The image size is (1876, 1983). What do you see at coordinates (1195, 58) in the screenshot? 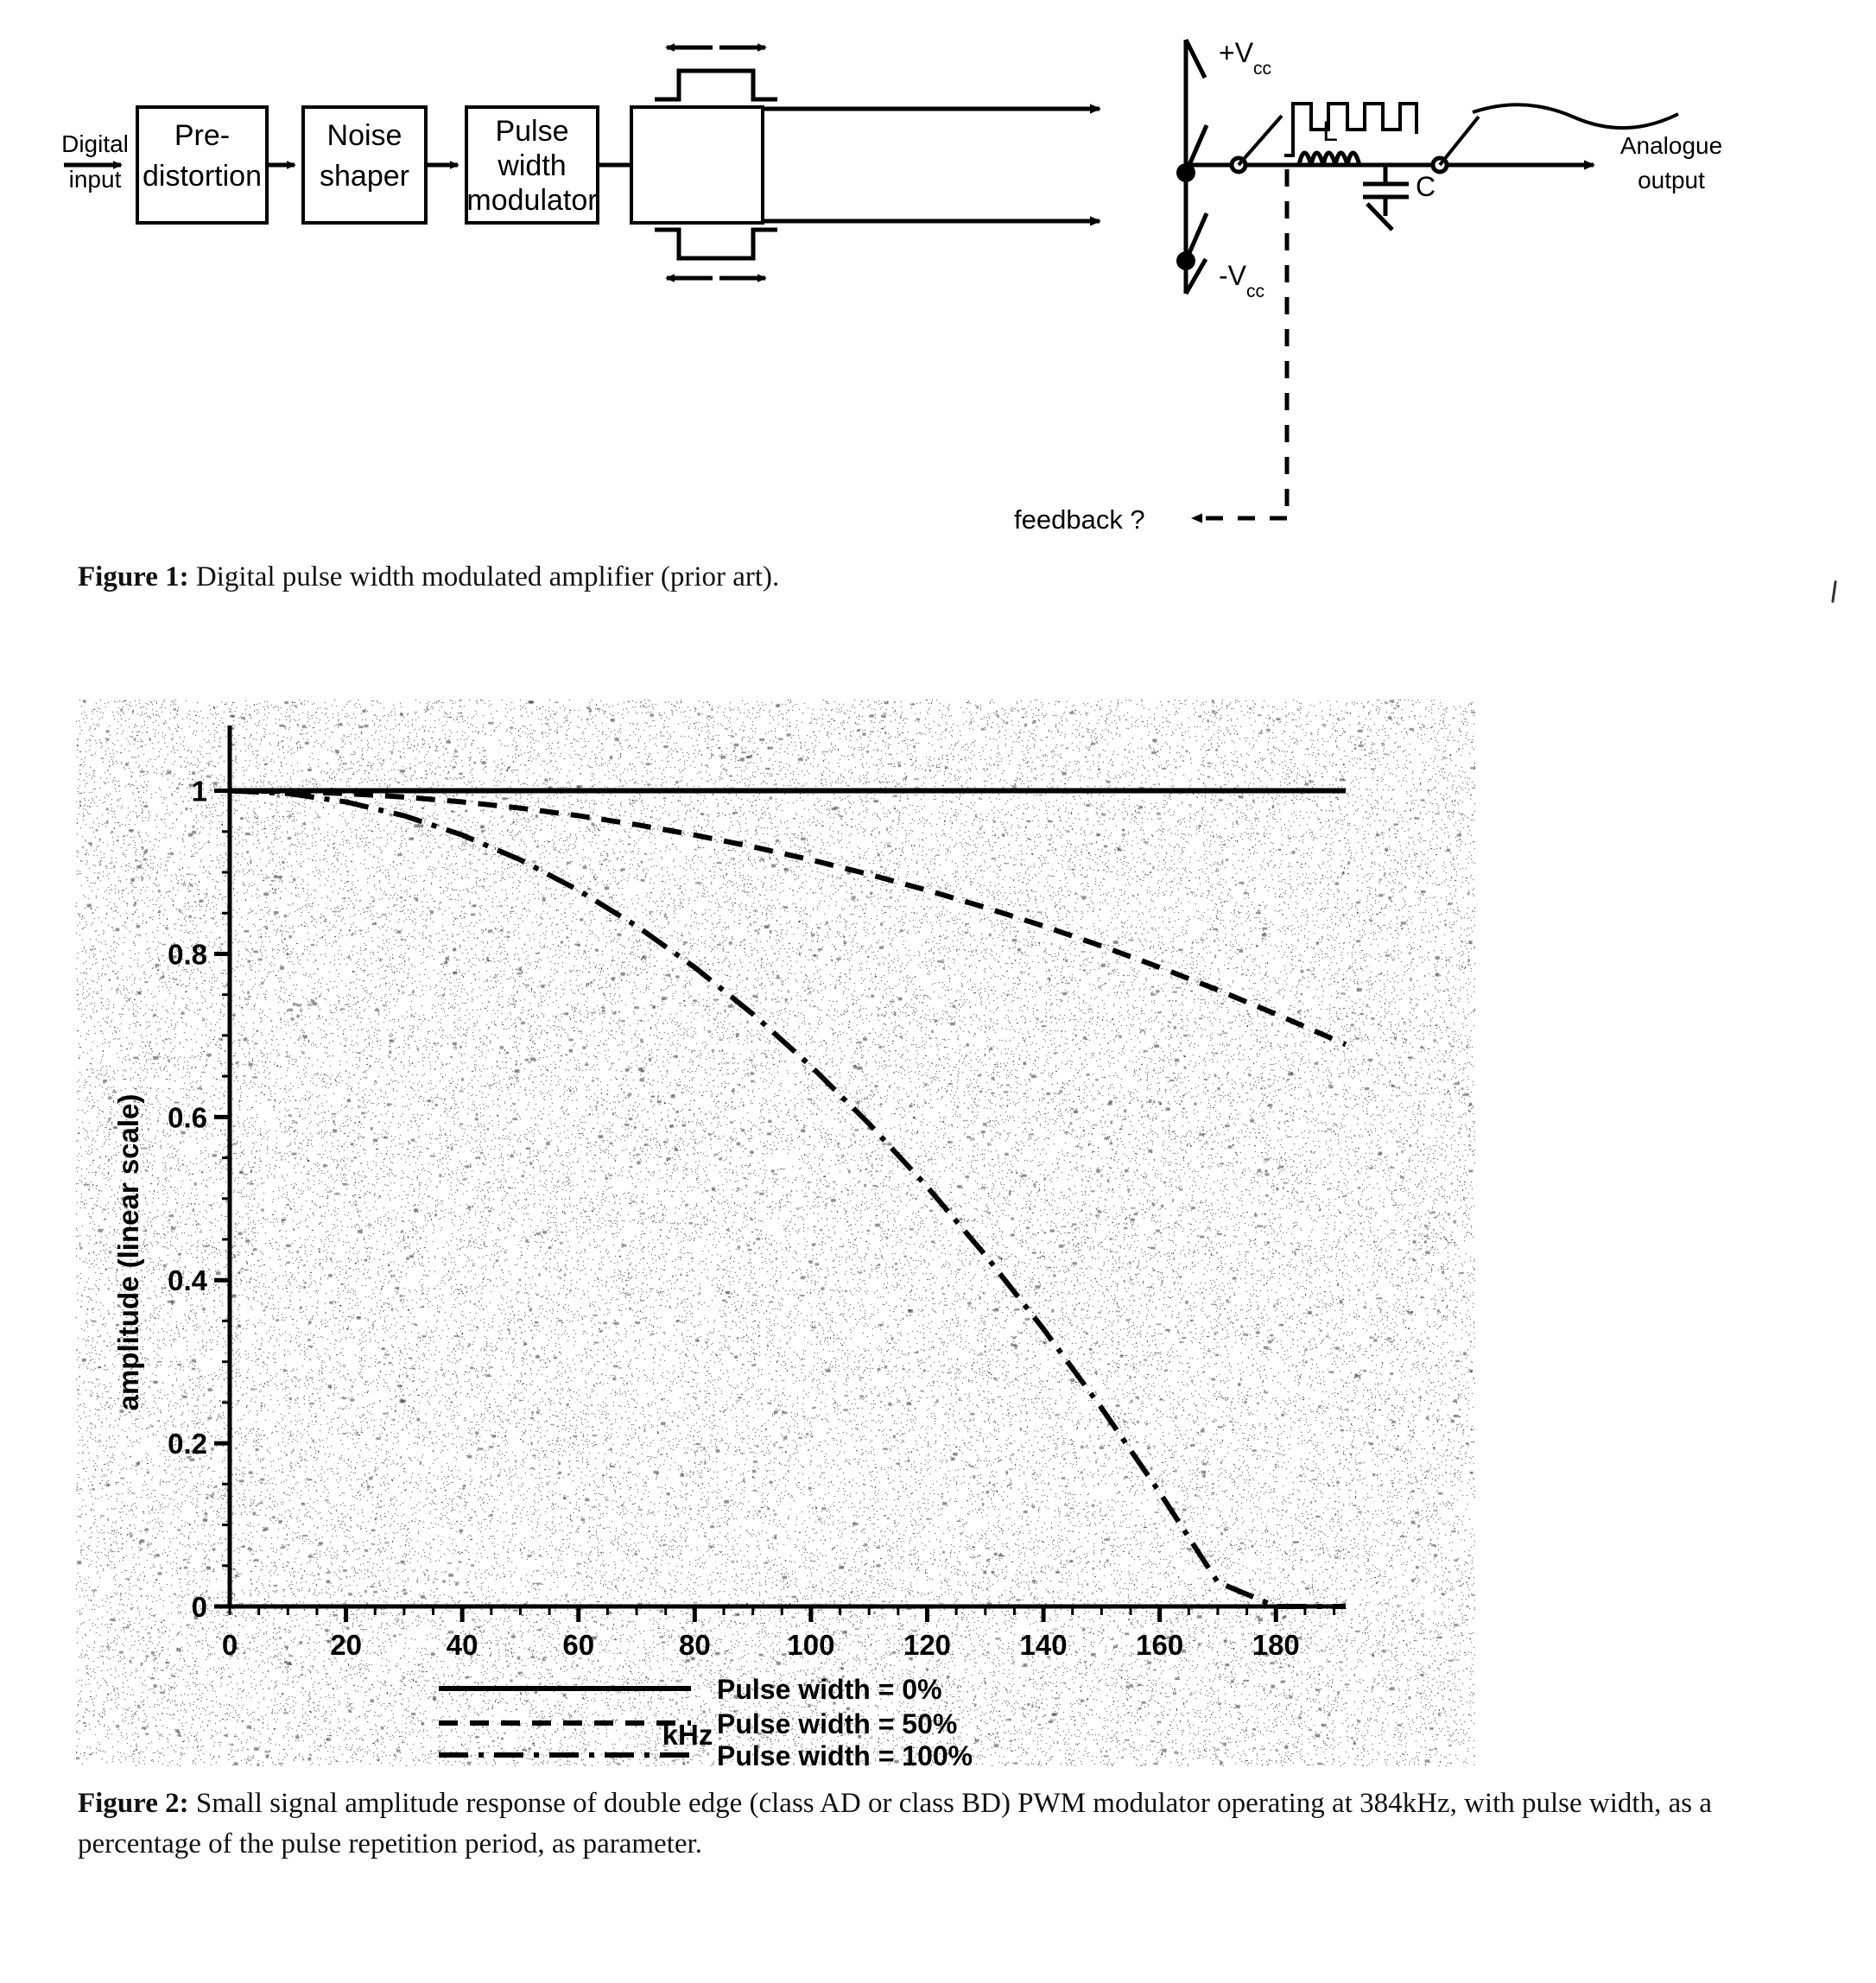
I see `positive-supply-terminal` at bounding box center [1195, 58].